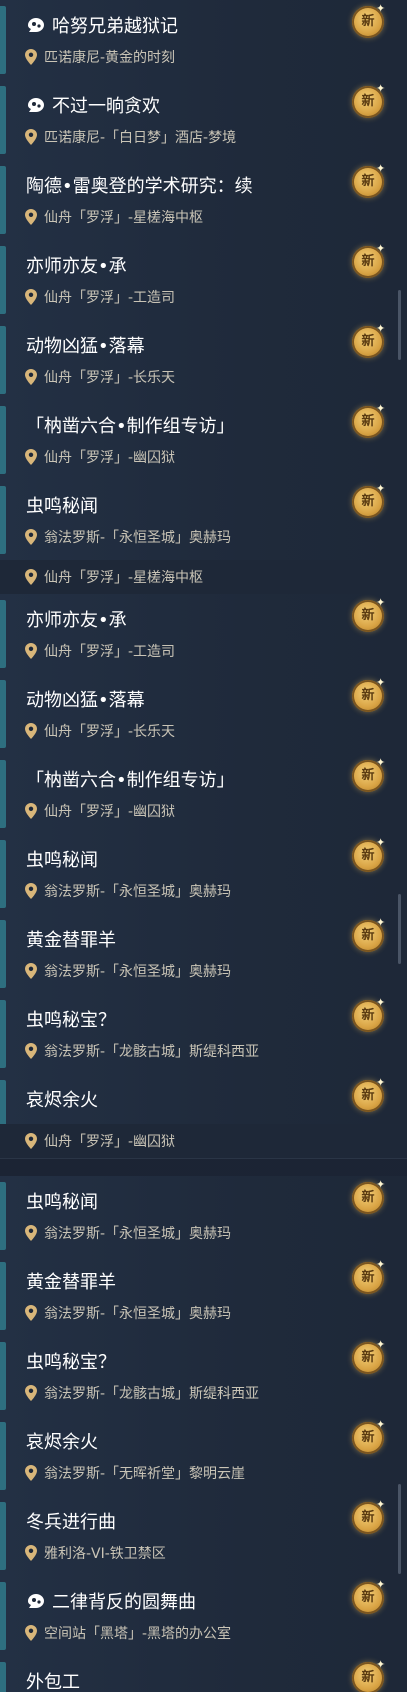  Describe the element at coordinates (145, 1474) in the screenshot. I see `quest-location: 翁法罗斯-「无晖祈堂」黎明云崖` at that location.